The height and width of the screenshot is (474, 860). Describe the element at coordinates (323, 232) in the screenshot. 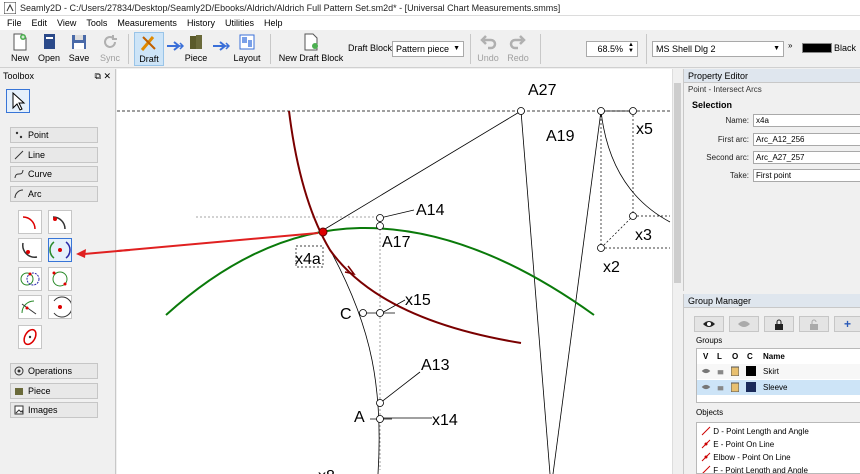

I see `point-x4a-selected` at that location.